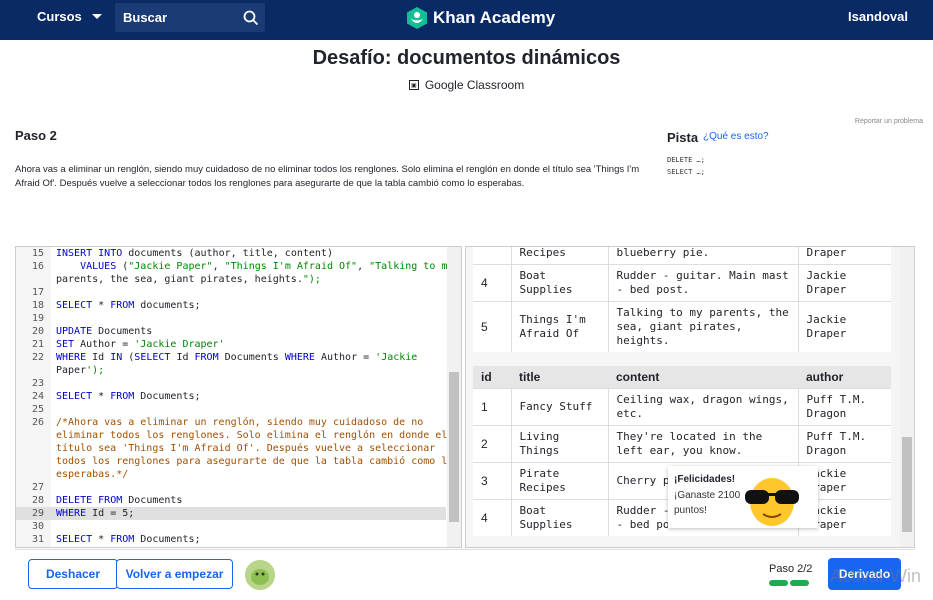 This screenshot has height=600, width=933. Describe the element at coordinates (907, 484) in the screenshot. I see `results-scrollbar-thumb` at that location.